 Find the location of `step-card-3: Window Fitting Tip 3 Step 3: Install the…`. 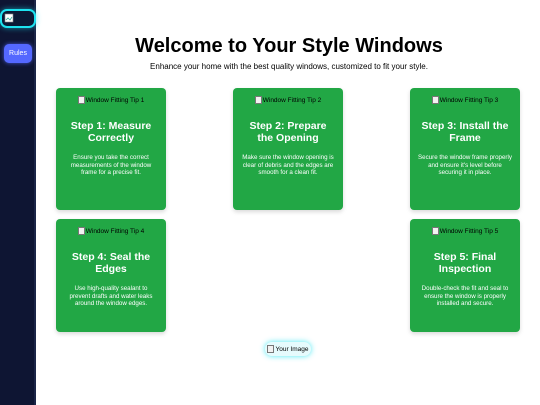

step-card-3: Window Fitting Tip 3 Step 3: Install the… is located at coordinates (465, 149).